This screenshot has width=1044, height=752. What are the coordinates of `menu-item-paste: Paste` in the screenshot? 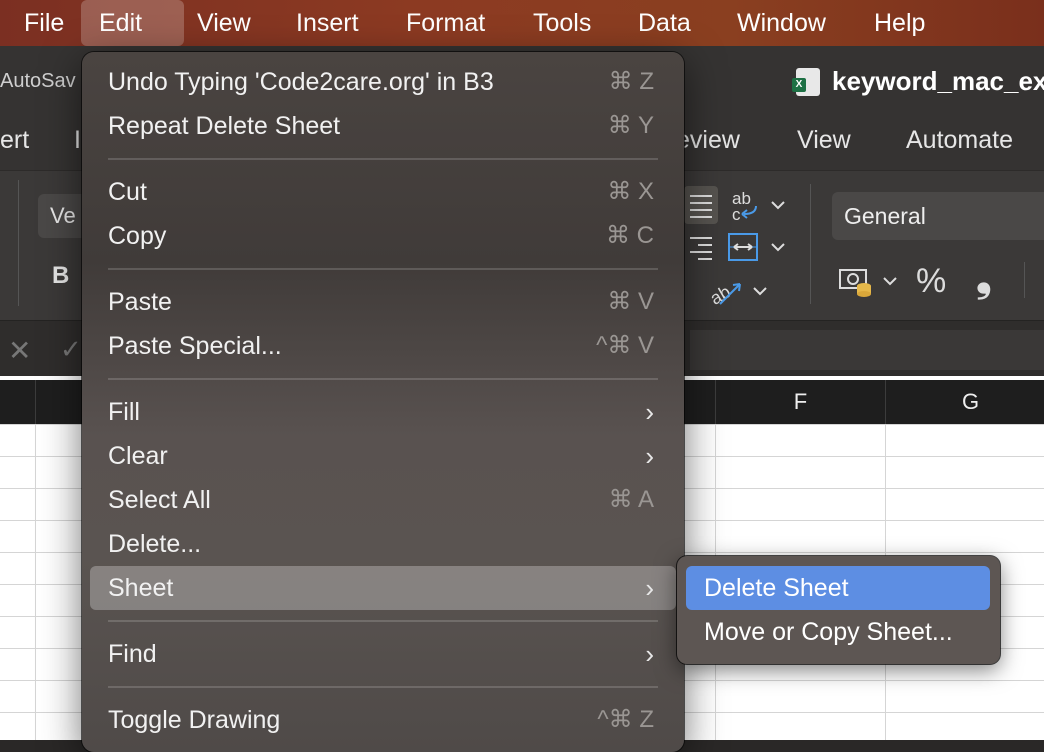 It's located at (140, 302).